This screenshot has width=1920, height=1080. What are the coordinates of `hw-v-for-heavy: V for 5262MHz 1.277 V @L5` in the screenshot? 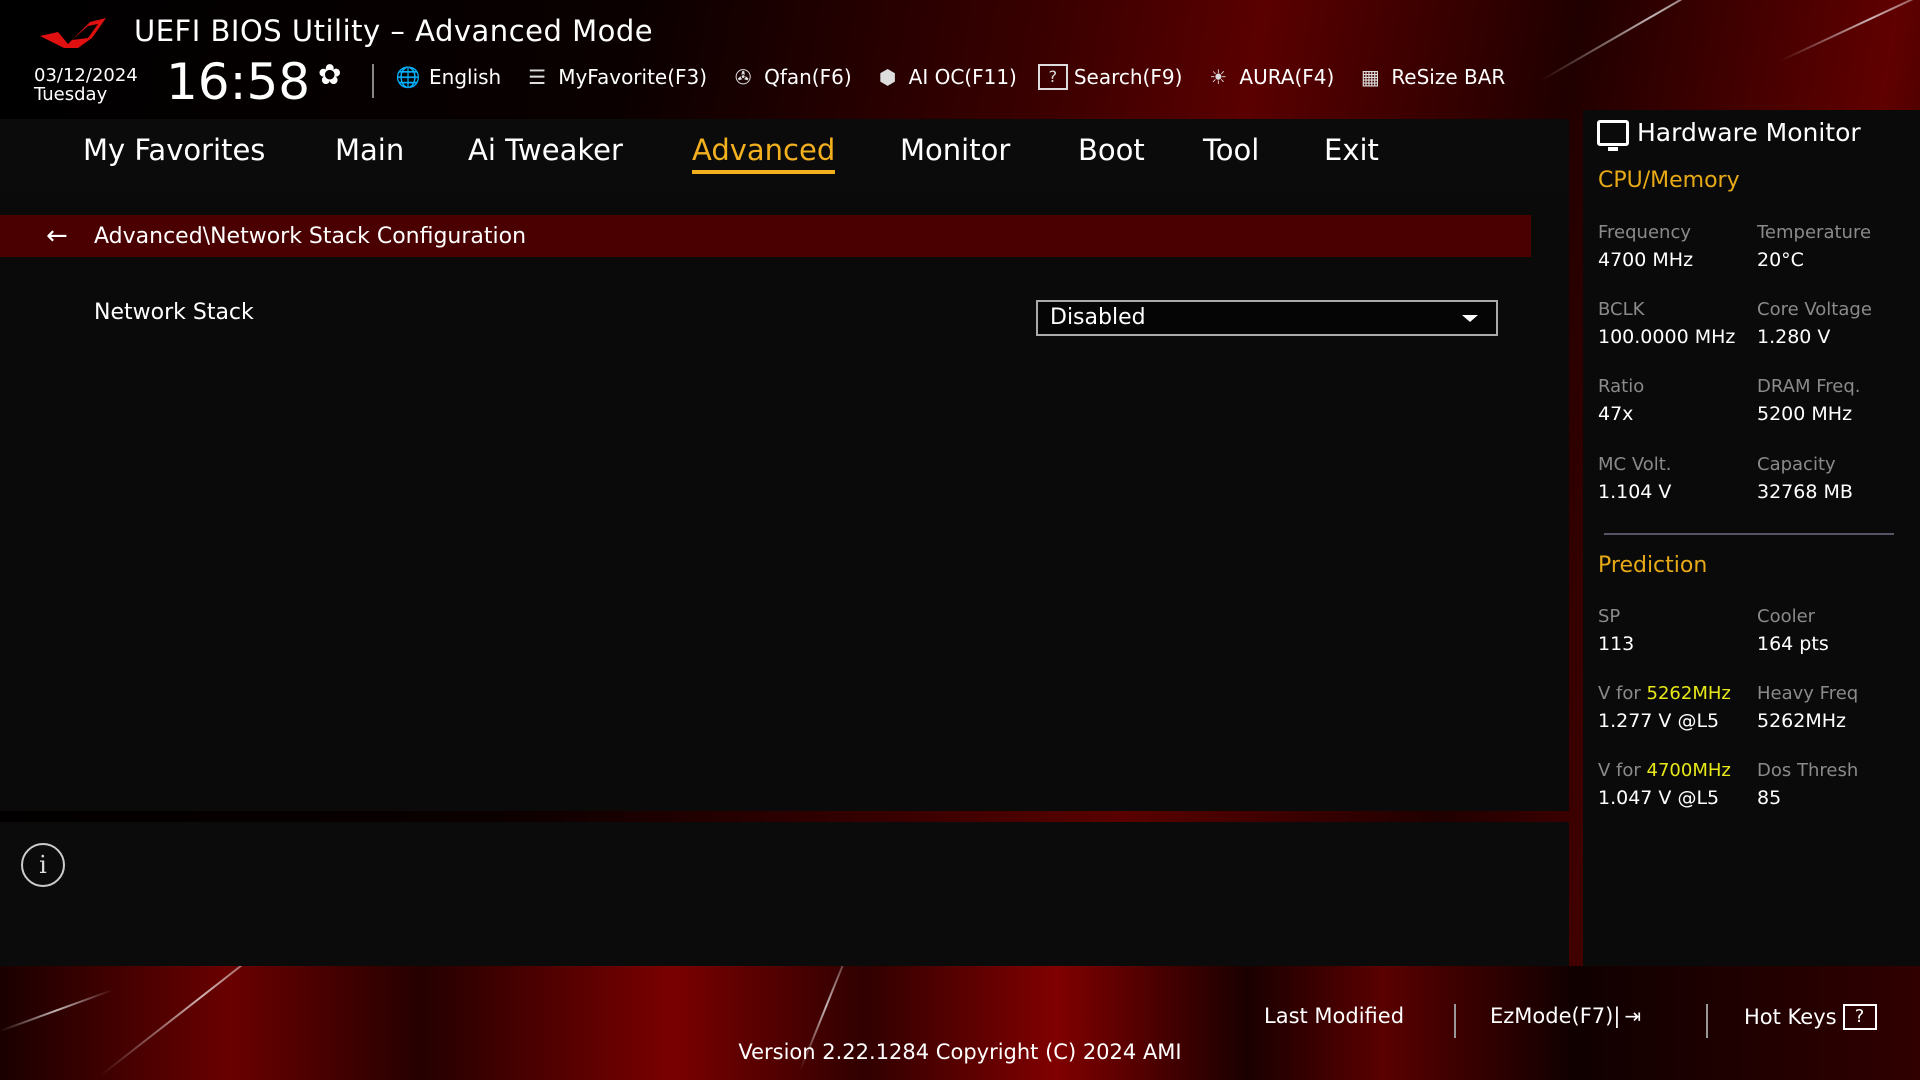 It's located at (1678, 707).